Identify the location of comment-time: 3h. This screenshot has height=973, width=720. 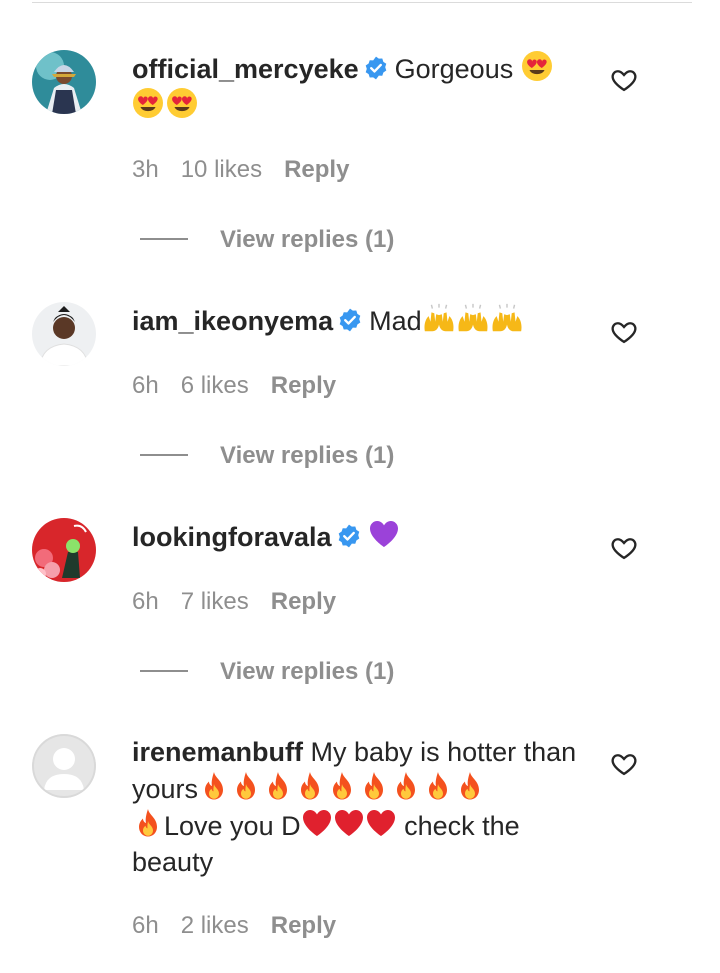
(145, 169).